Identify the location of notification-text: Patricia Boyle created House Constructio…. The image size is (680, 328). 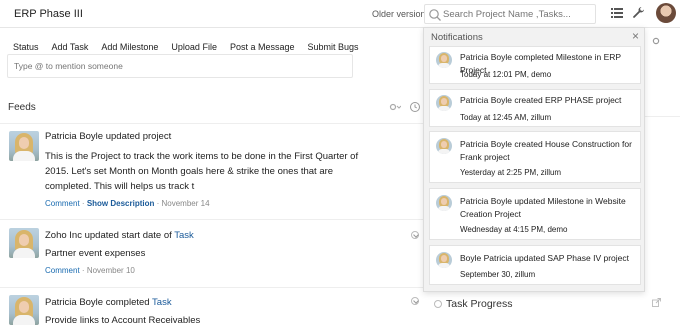
(546, 150).